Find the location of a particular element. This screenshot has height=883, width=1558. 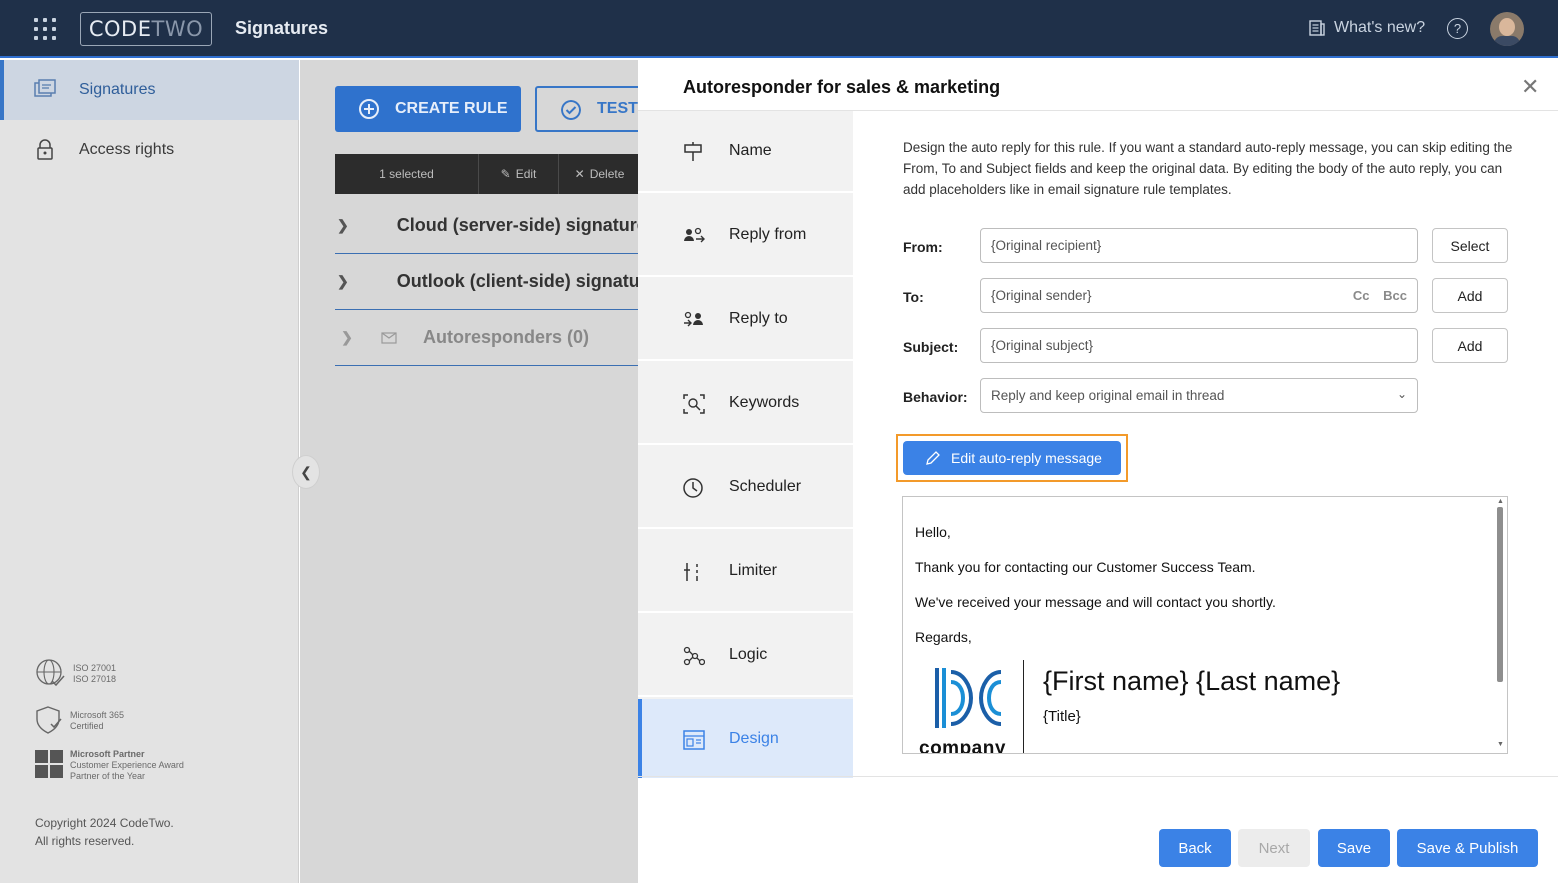

chevron-left-icon: ❮ is located at coordinates (306, 471).